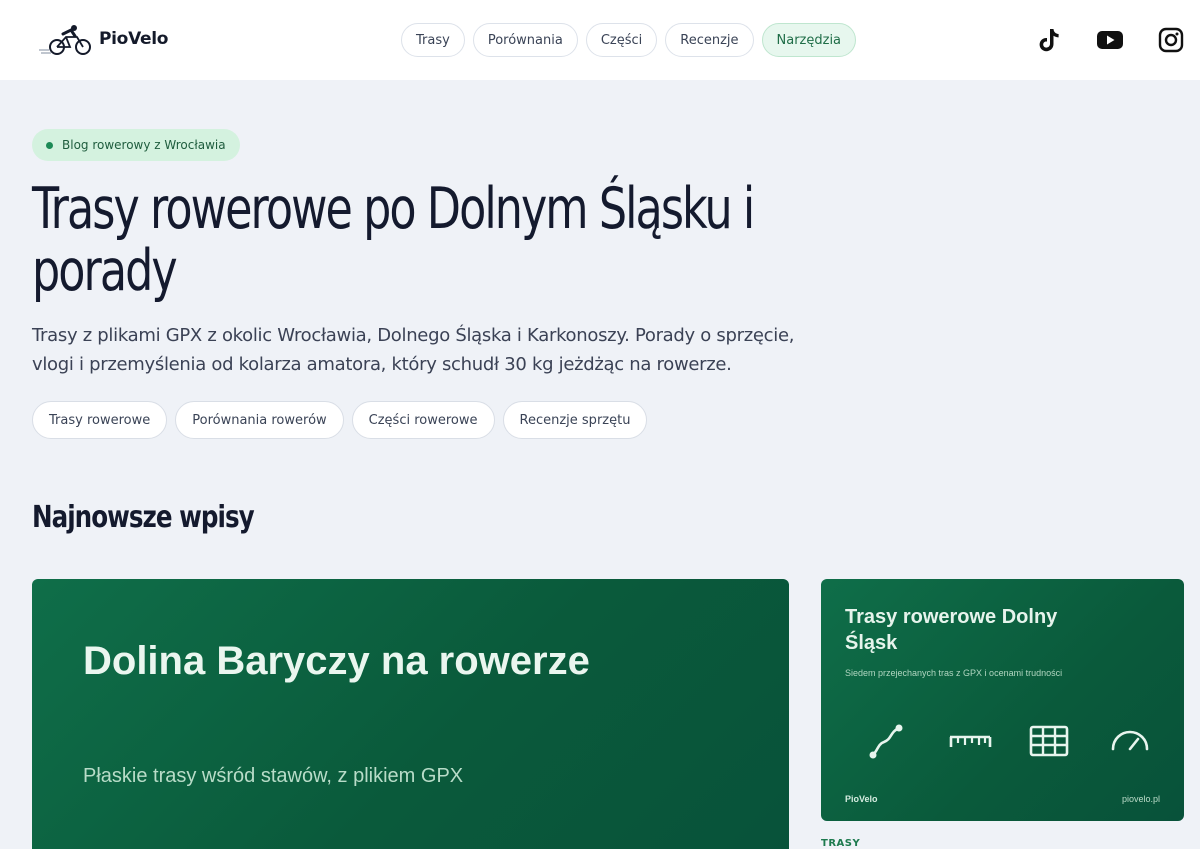 This screenshot has height=849, width=1200. I want to click on side-post-category: TRASY, so click(841, 843).